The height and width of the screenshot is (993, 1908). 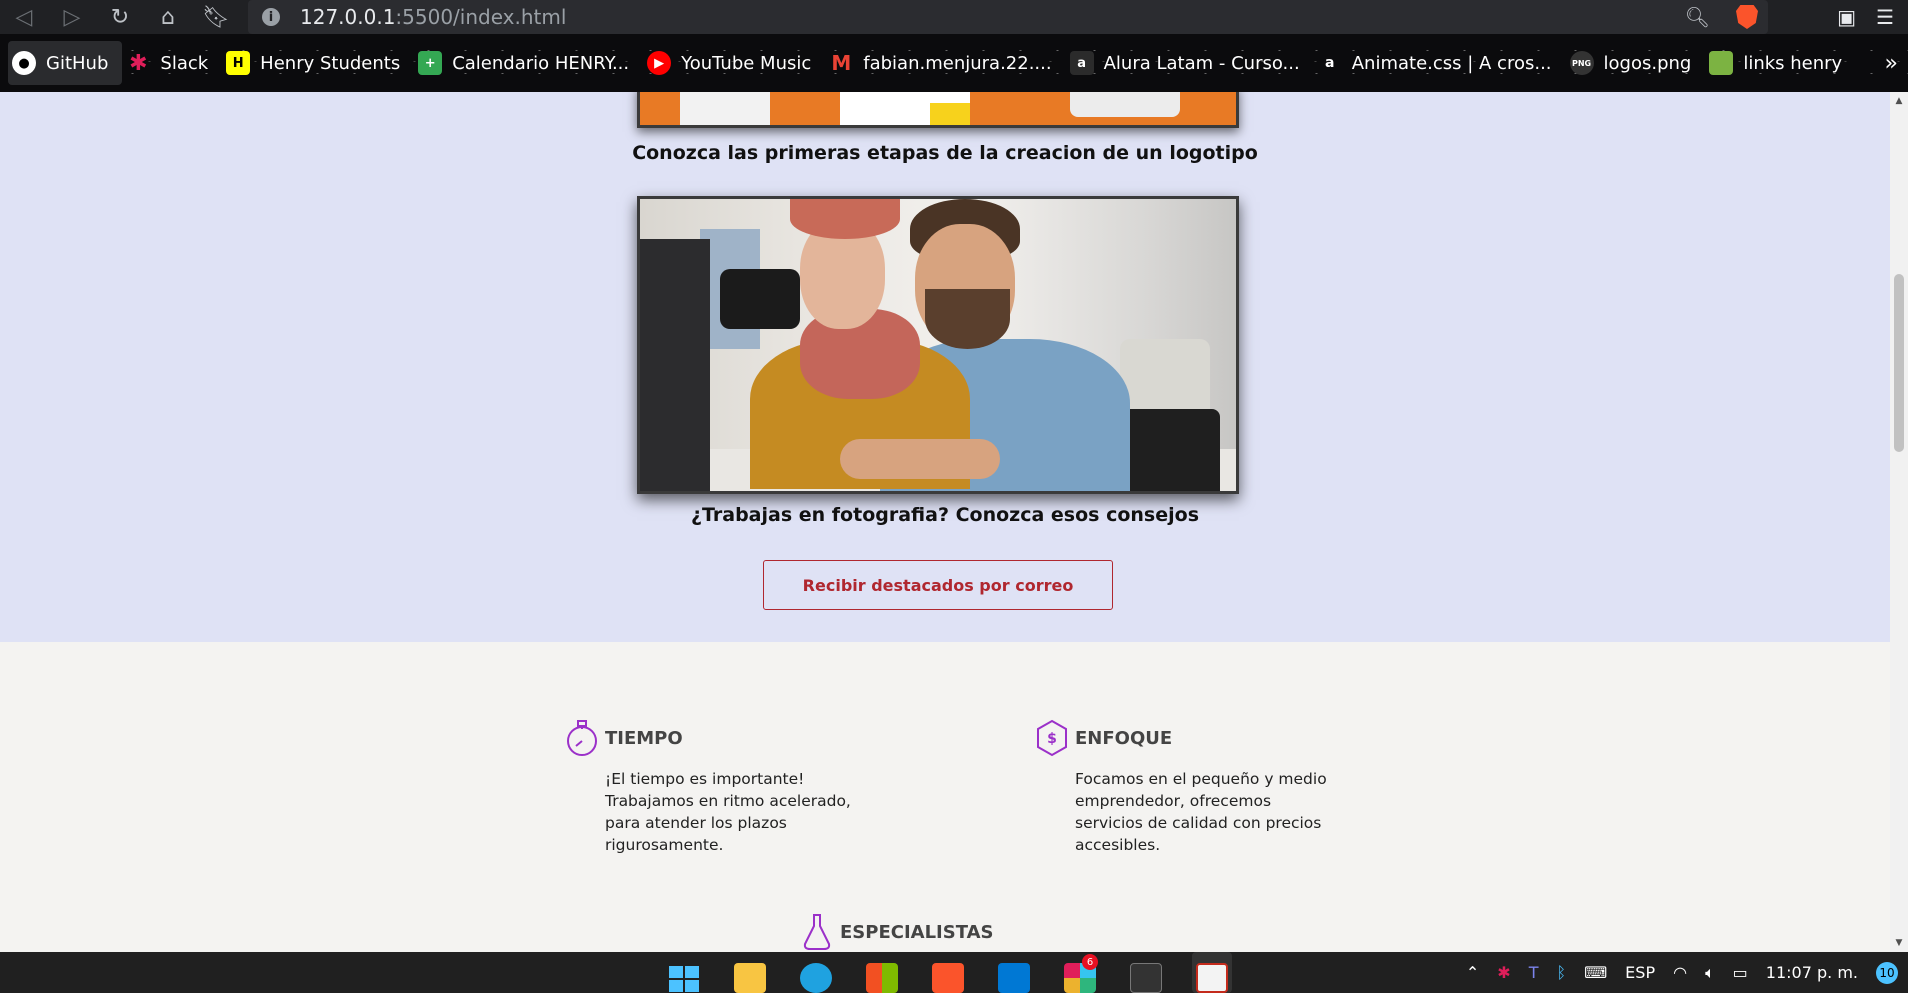 I want to click on edge-icon, so click(x=816, y=978).